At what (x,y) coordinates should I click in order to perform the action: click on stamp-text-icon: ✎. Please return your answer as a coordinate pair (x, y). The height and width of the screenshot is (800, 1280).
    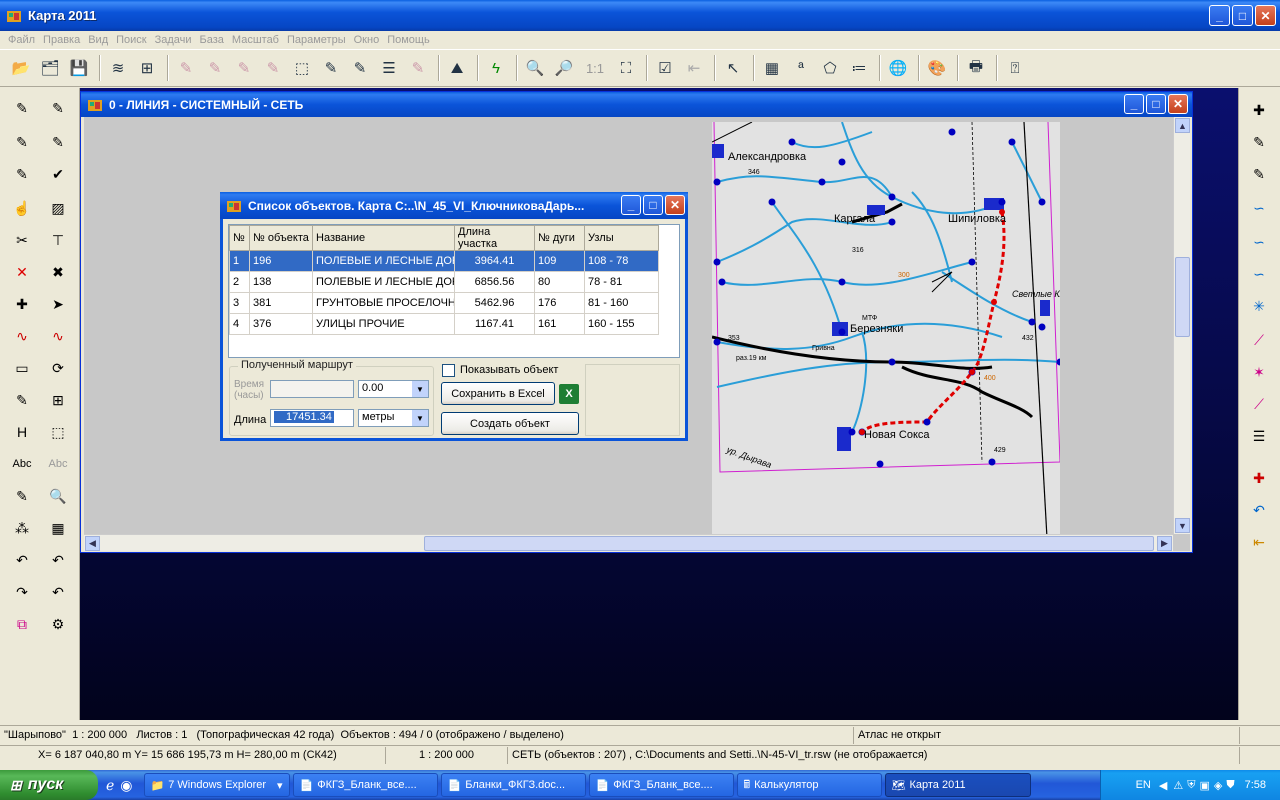
    Looking at the image, I should click on (22, 496).